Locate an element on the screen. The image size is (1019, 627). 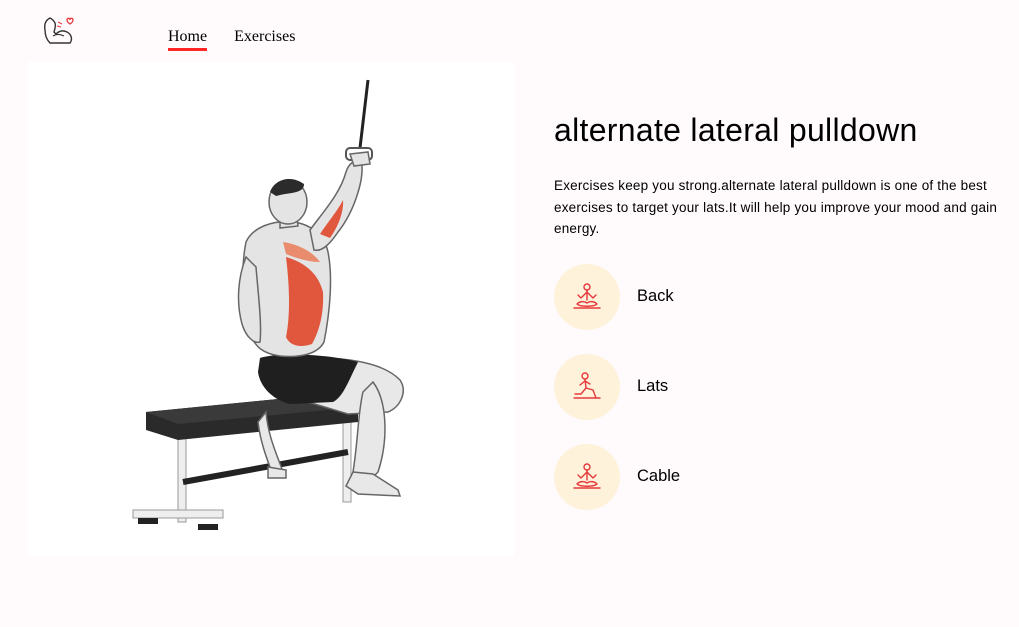
detail-label-body-part: Back is located at coordinates (655, 296).